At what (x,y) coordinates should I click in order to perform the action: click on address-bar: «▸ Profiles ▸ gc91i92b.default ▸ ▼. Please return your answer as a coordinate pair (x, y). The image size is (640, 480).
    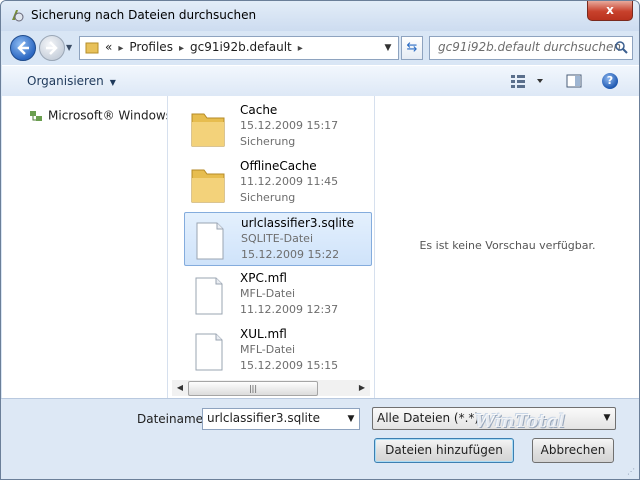
    Looking at the image, I should click on (239, 48).